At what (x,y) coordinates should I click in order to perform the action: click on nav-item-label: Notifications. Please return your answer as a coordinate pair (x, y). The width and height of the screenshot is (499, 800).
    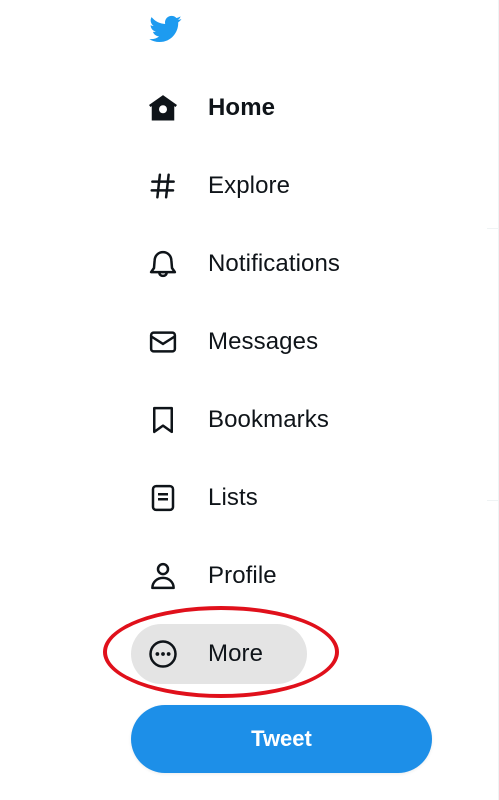
    Looking at the image, I should click on (274, 263).